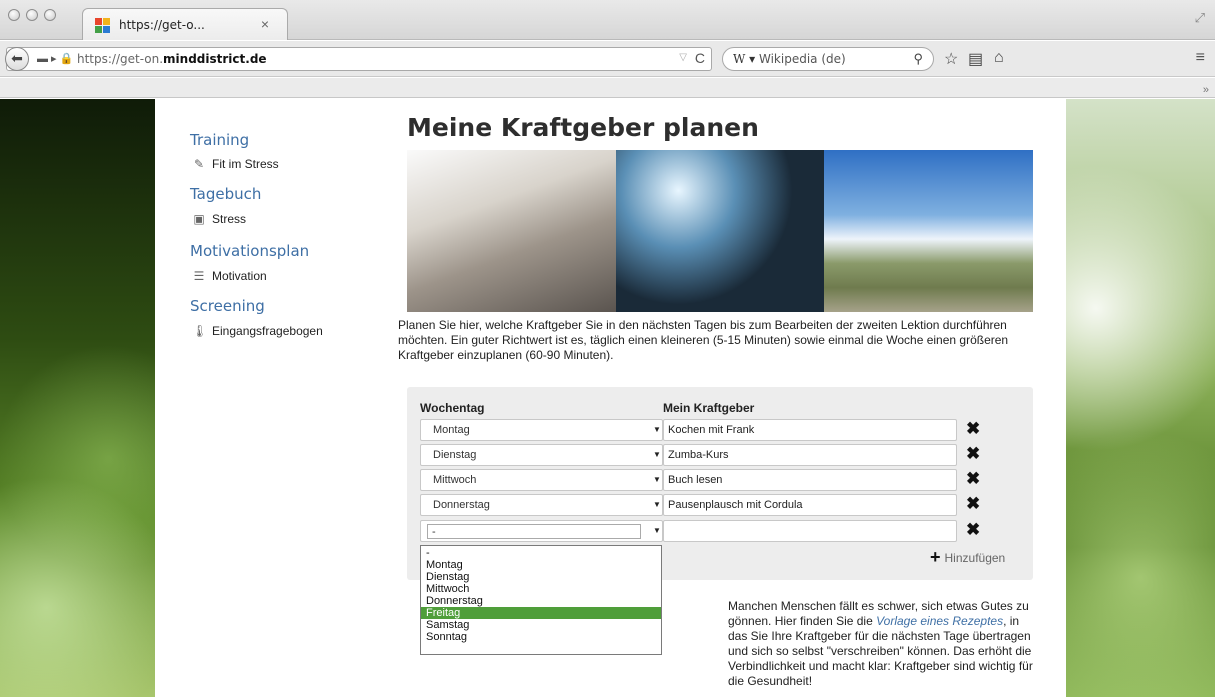 Image resolution: width=1215 pixels, height=697 pixels. Describe the element at coordinates (951, 59) in the screenshot. I see `star-icon: ☆` at that location.